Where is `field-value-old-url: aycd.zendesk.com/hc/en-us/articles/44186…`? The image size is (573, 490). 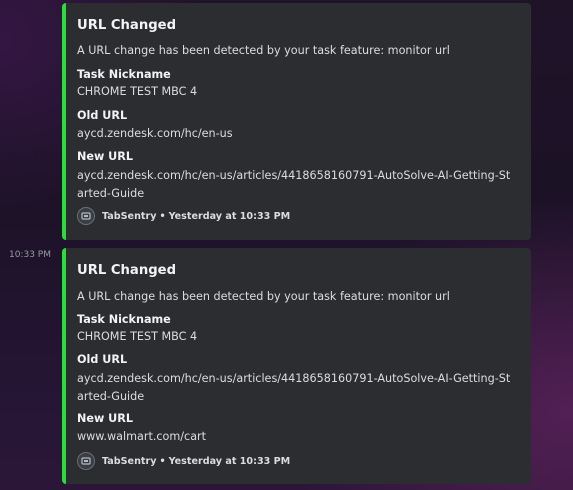 field-value-old-url: aycd.zendesk.com/hc/en-us/articles/44186… is located at coordinates (297, 388).